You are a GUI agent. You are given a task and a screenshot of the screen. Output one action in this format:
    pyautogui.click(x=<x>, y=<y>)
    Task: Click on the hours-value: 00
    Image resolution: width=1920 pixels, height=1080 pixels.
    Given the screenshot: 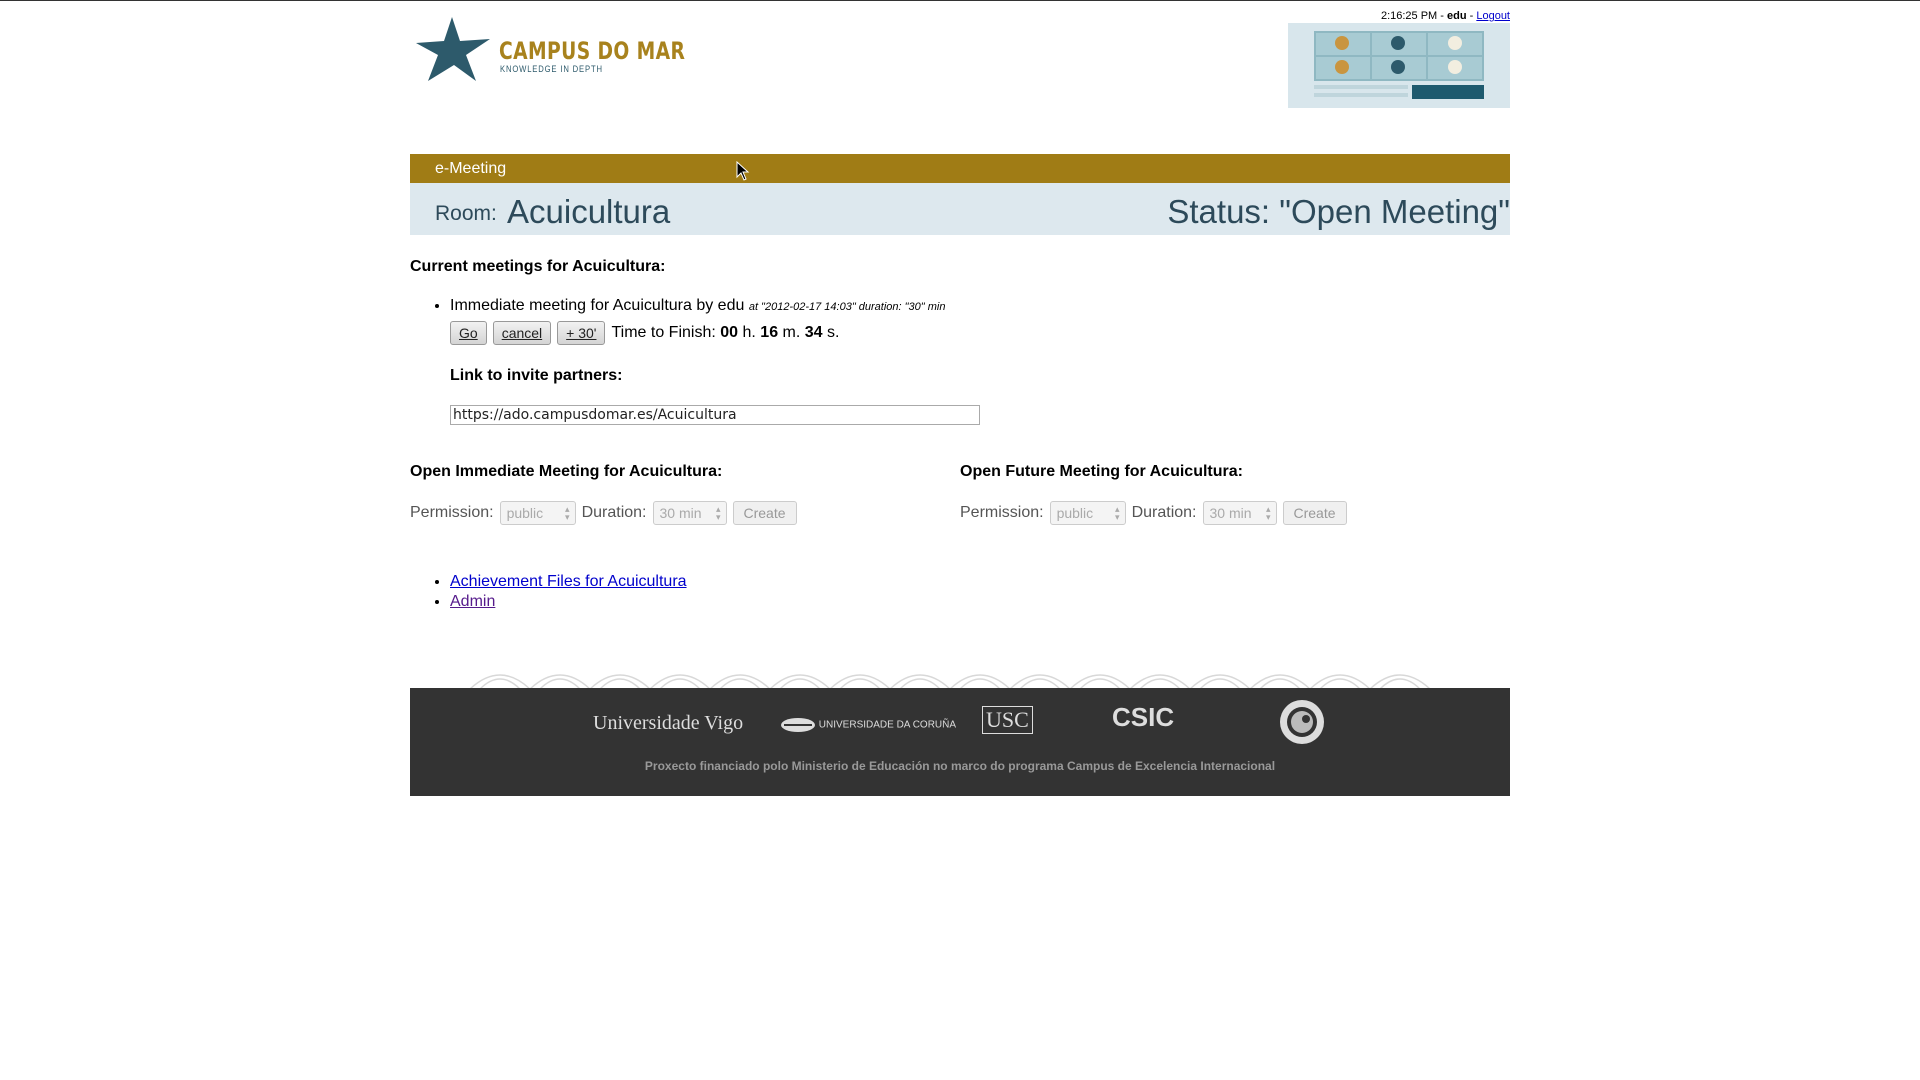 What is the action you would take?
    pyautogui.click(x=729, y=332)
    